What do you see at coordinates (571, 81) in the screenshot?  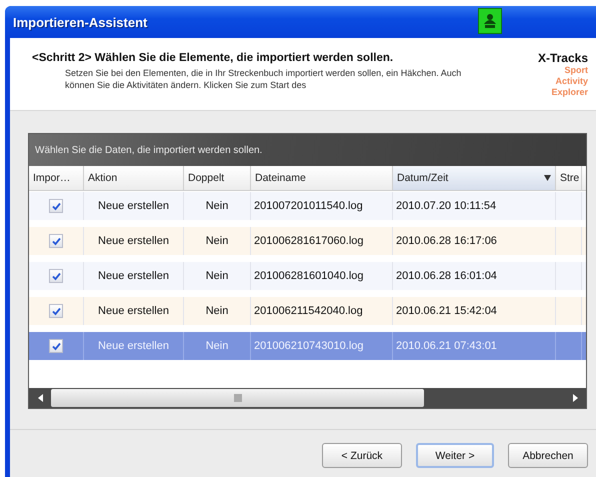 I see `brand-tagline: Activity` at bounding box center [571, 81].